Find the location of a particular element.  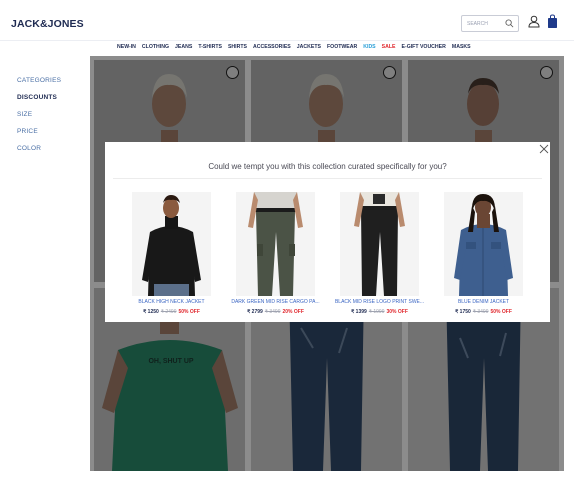

shopping-bag-icon is located at coordinates (552, 21).